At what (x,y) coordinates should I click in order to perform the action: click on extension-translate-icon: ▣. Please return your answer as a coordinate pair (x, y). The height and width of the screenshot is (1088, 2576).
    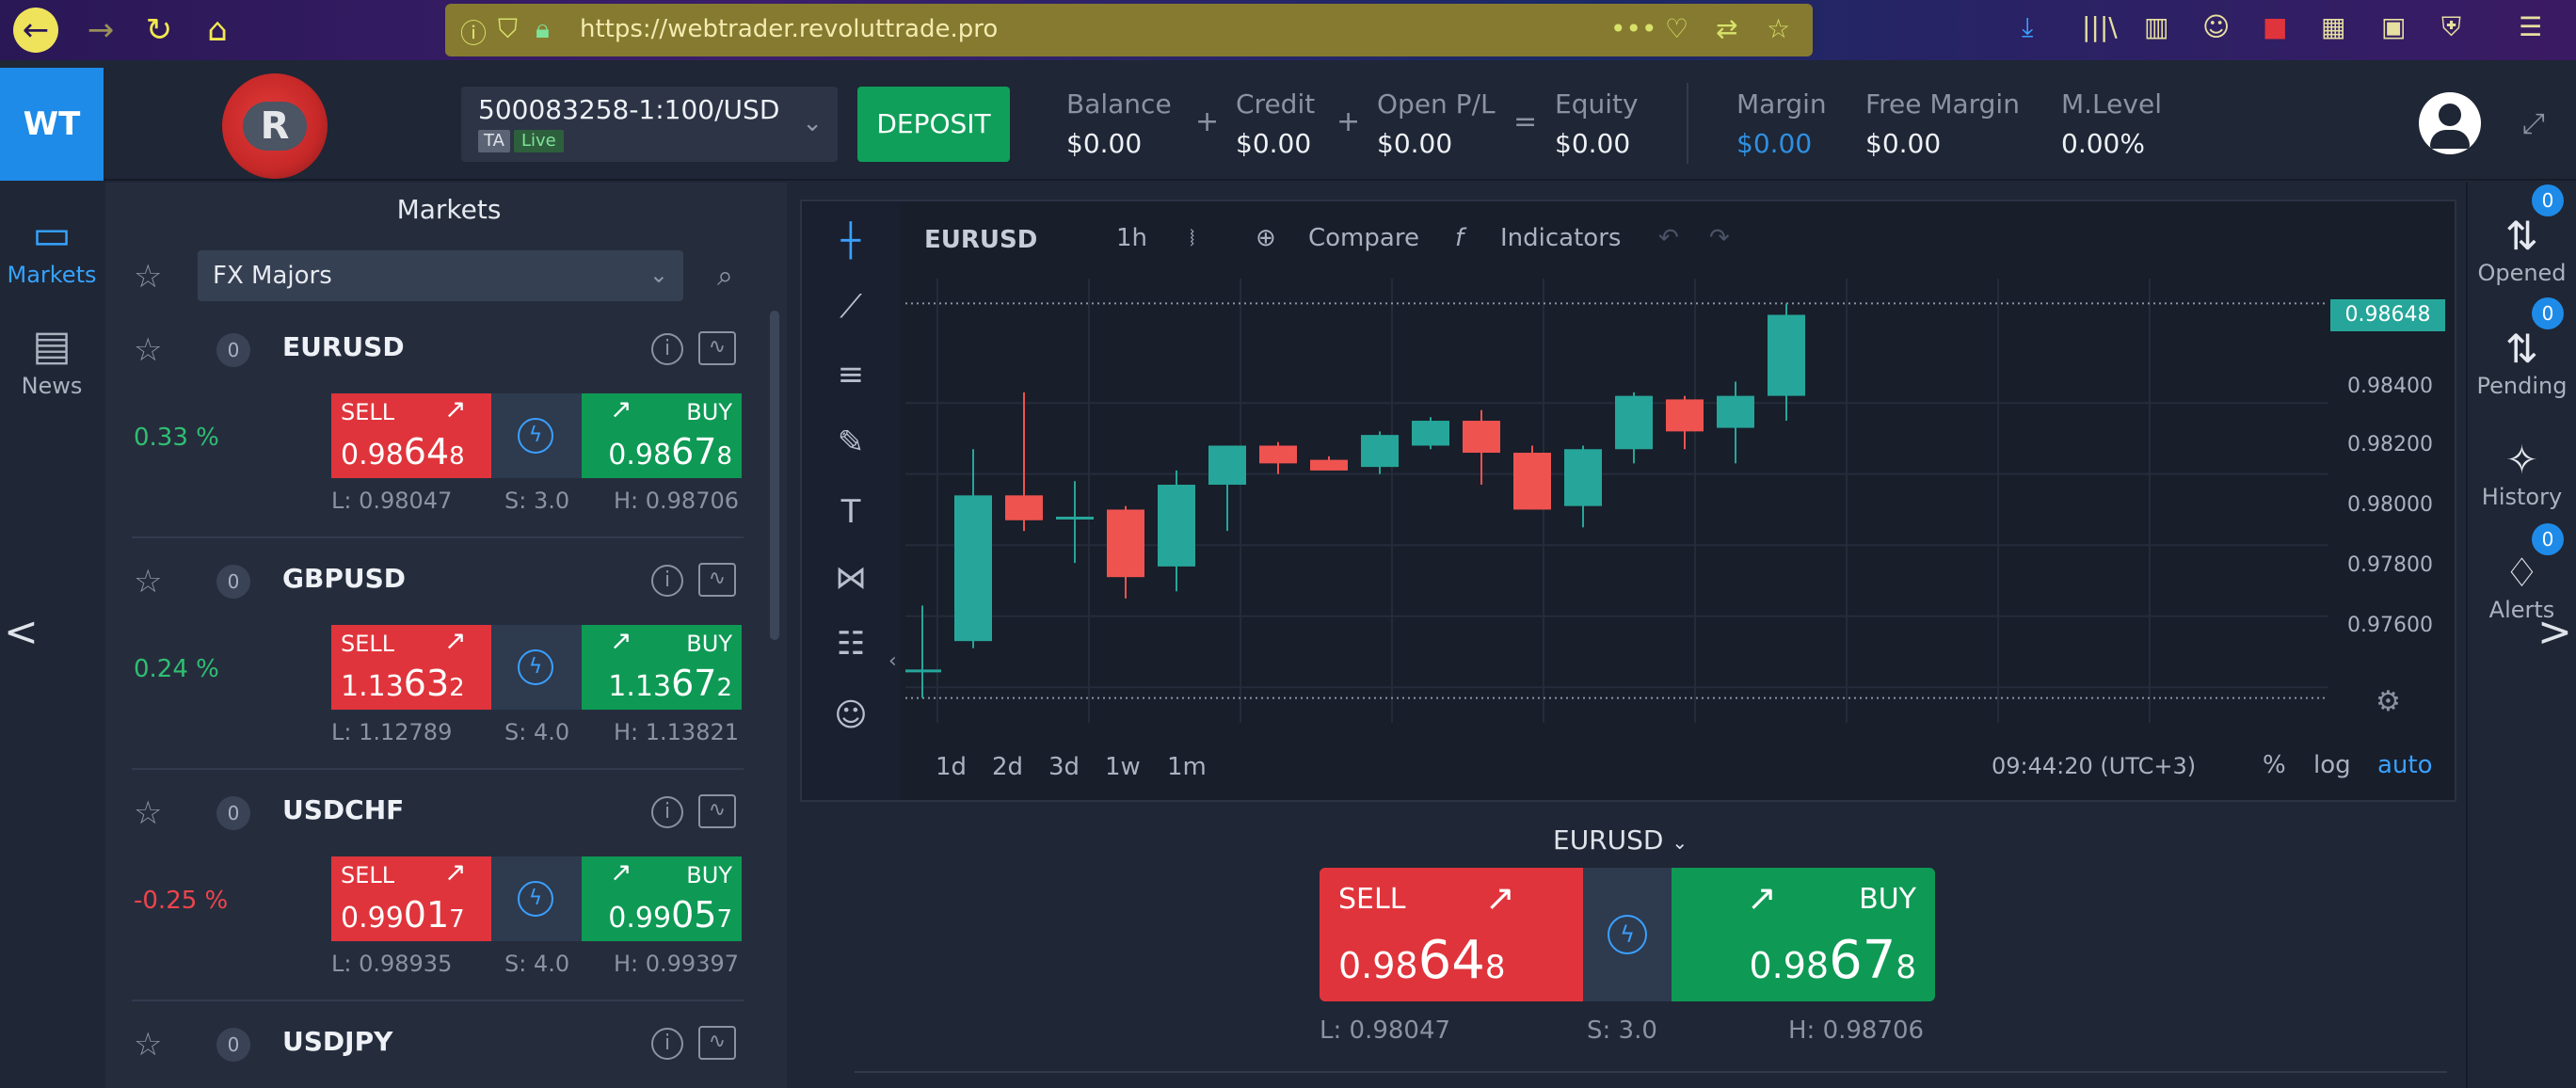
    Looking at the image, I should click on (2393, 26).